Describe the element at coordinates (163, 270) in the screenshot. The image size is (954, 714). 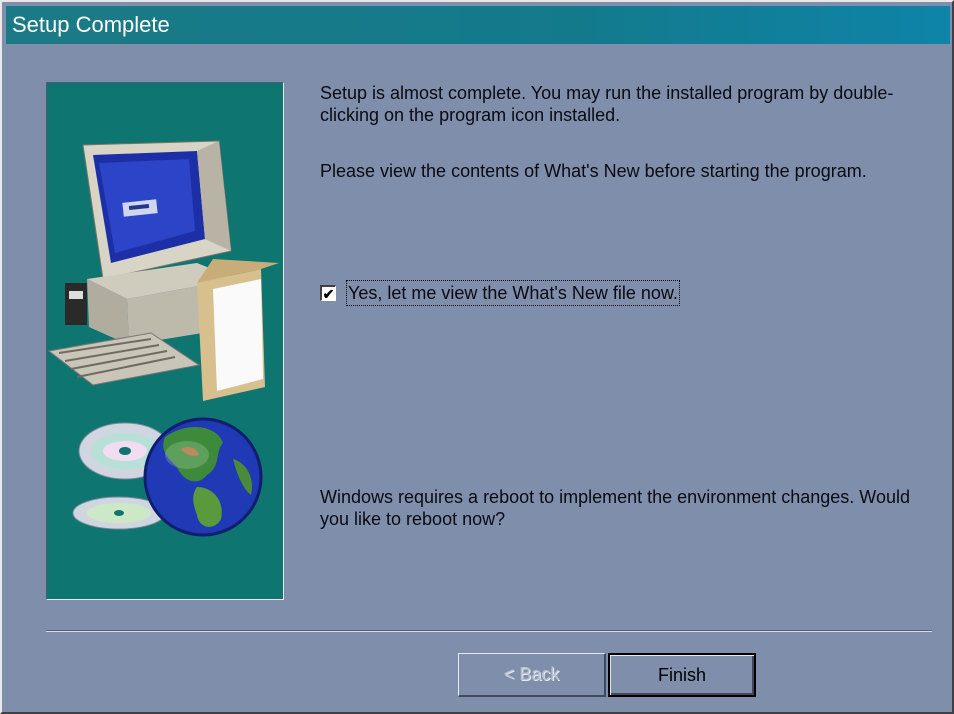
I see `computer-icon` at that location.